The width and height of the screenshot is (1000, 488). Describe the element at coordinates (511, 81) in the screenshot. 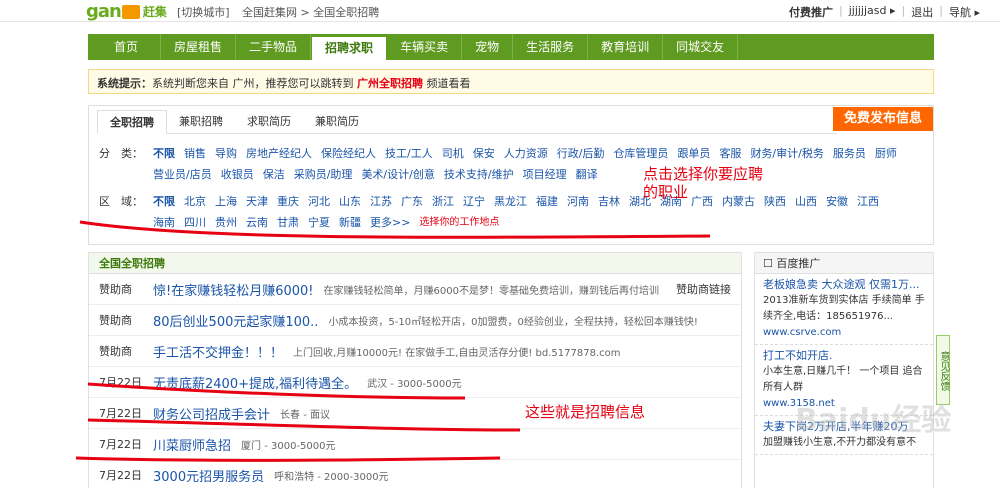

I see `system-notice: 系统提示：系统判断您来自 广州，推荐您可以跳转到 广州全职招聘 频道看看` at that location.